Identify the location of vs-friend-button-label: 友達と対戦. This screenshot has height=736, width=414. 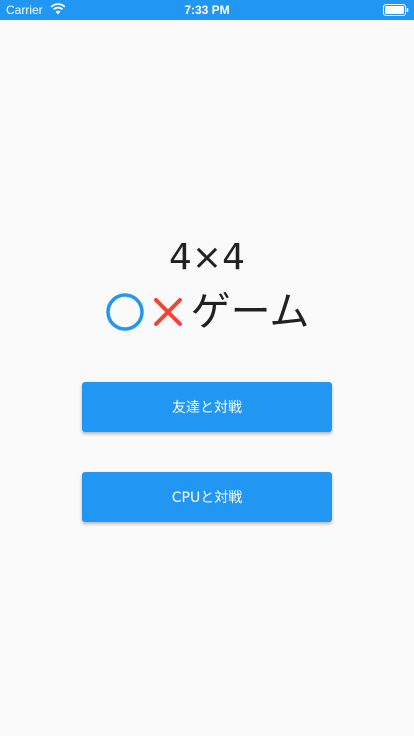
(207, 408).